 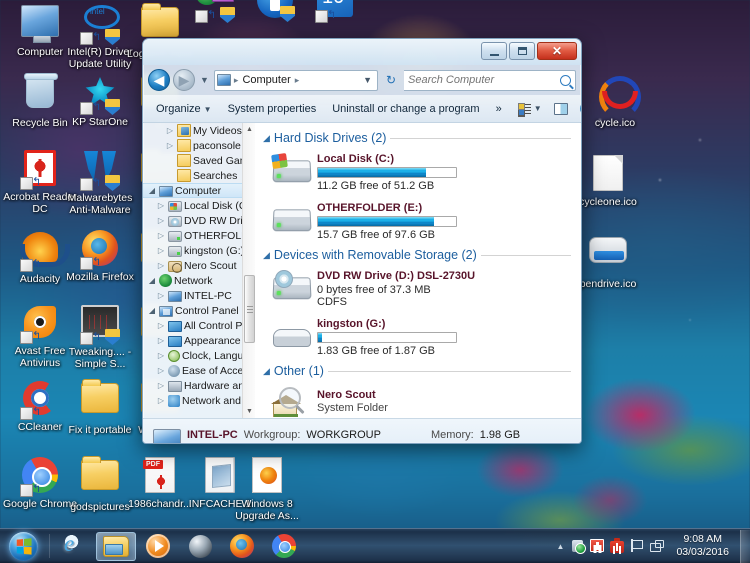 I want to click on tree-item-control-panel: ◢ Control Panel, so click(x=199, y=310).